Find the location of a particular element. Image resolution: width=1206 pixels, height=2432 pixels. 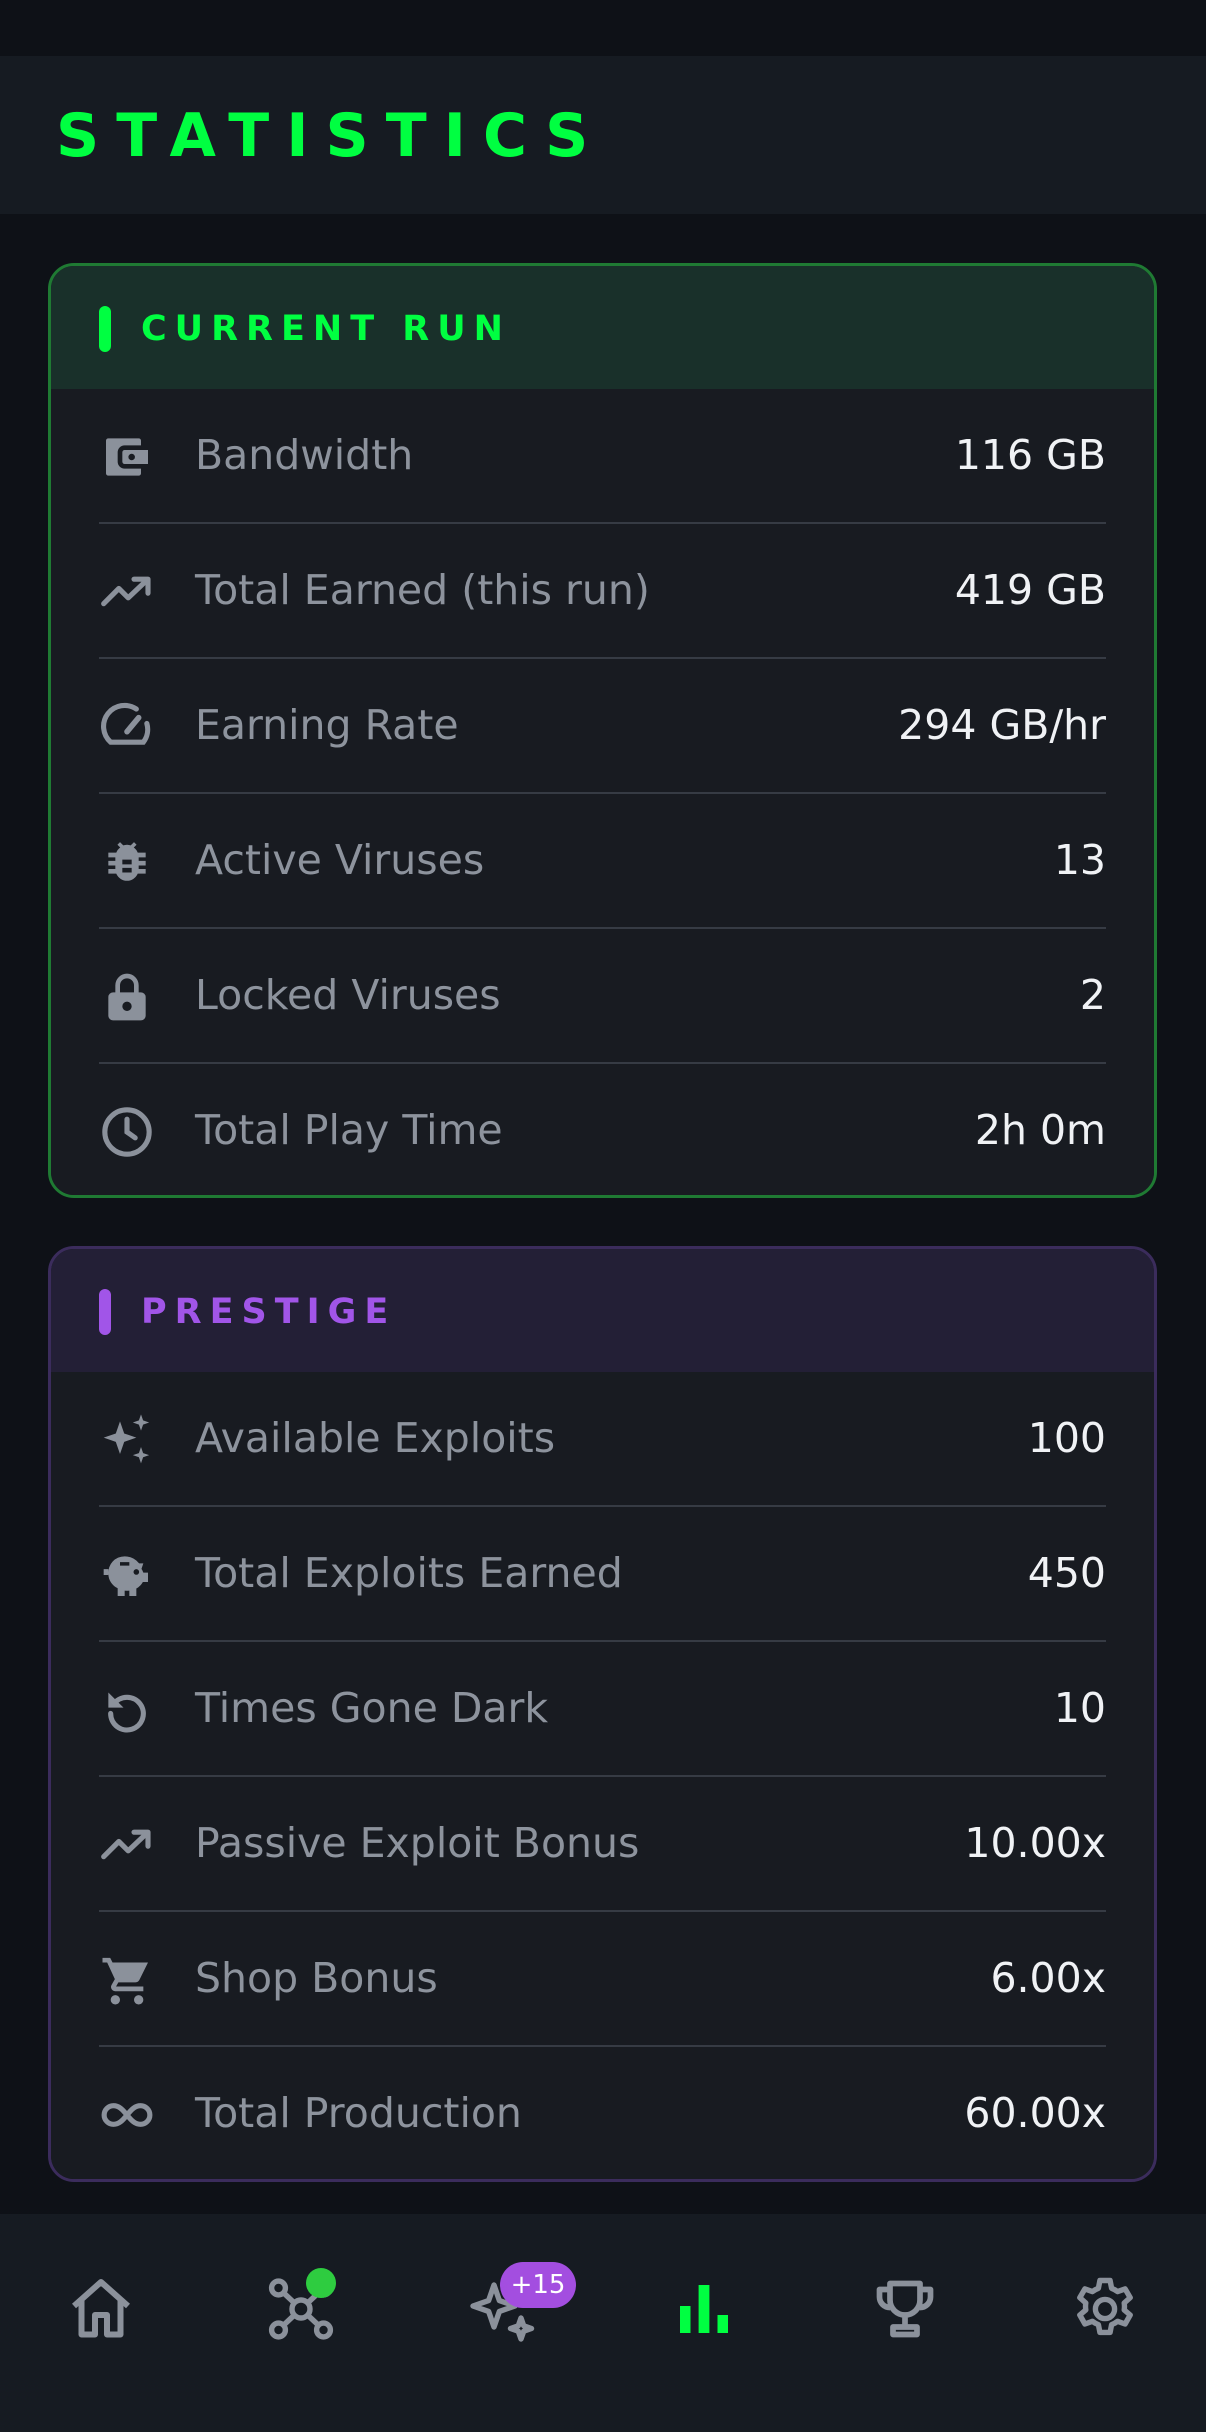

wallet-icon is located at coordinates (127, 457).